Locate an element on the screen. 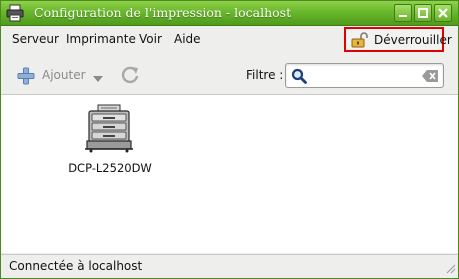  printer-app-icon is located at coordinates (15, 13).